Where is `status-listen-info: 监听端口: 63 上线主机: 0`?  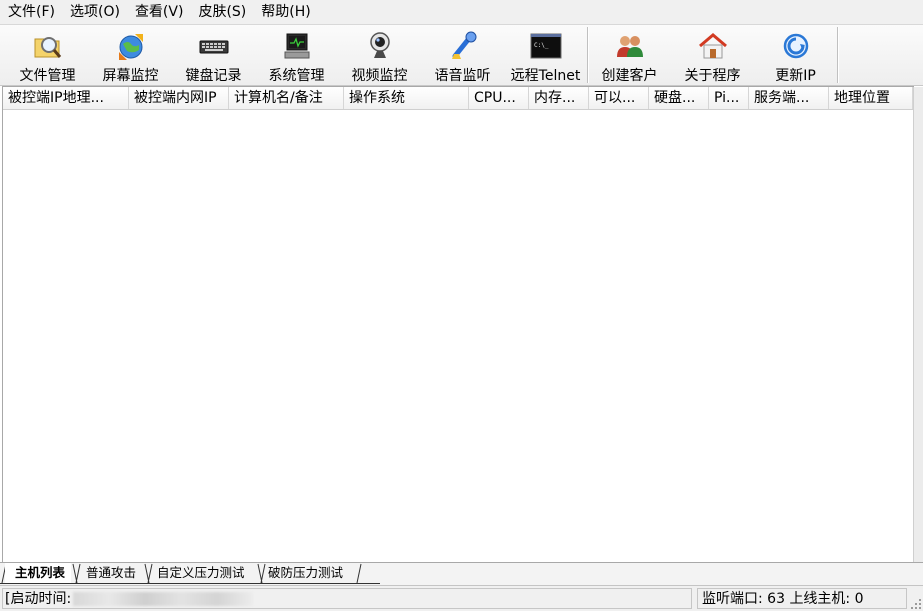 status-listen-info: 监听端口: 63 上线主机: 0 is located at coordinates (802, 598).